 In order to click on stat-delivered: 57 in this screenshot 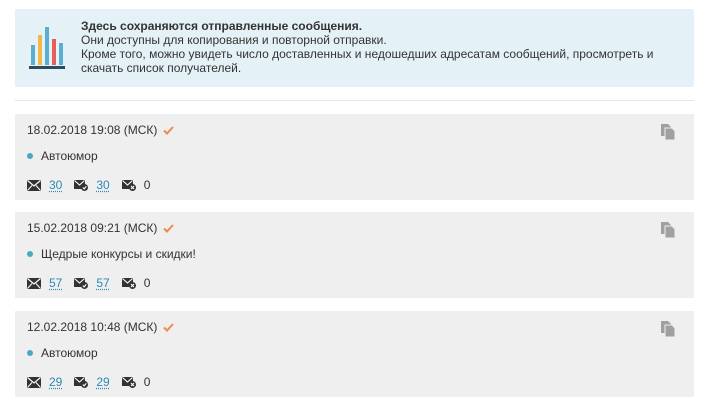, I will do `click(92, 283)`.